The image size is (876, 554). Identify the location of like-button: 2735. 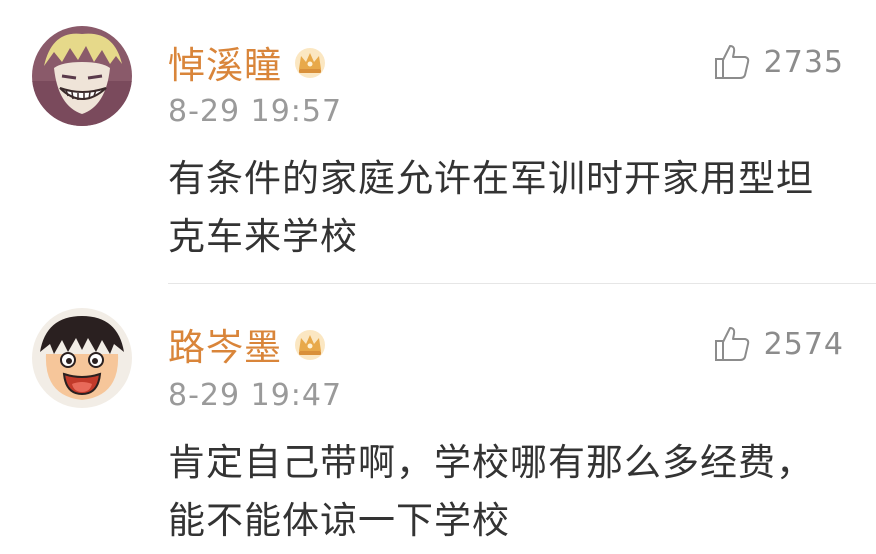
(778, 62).